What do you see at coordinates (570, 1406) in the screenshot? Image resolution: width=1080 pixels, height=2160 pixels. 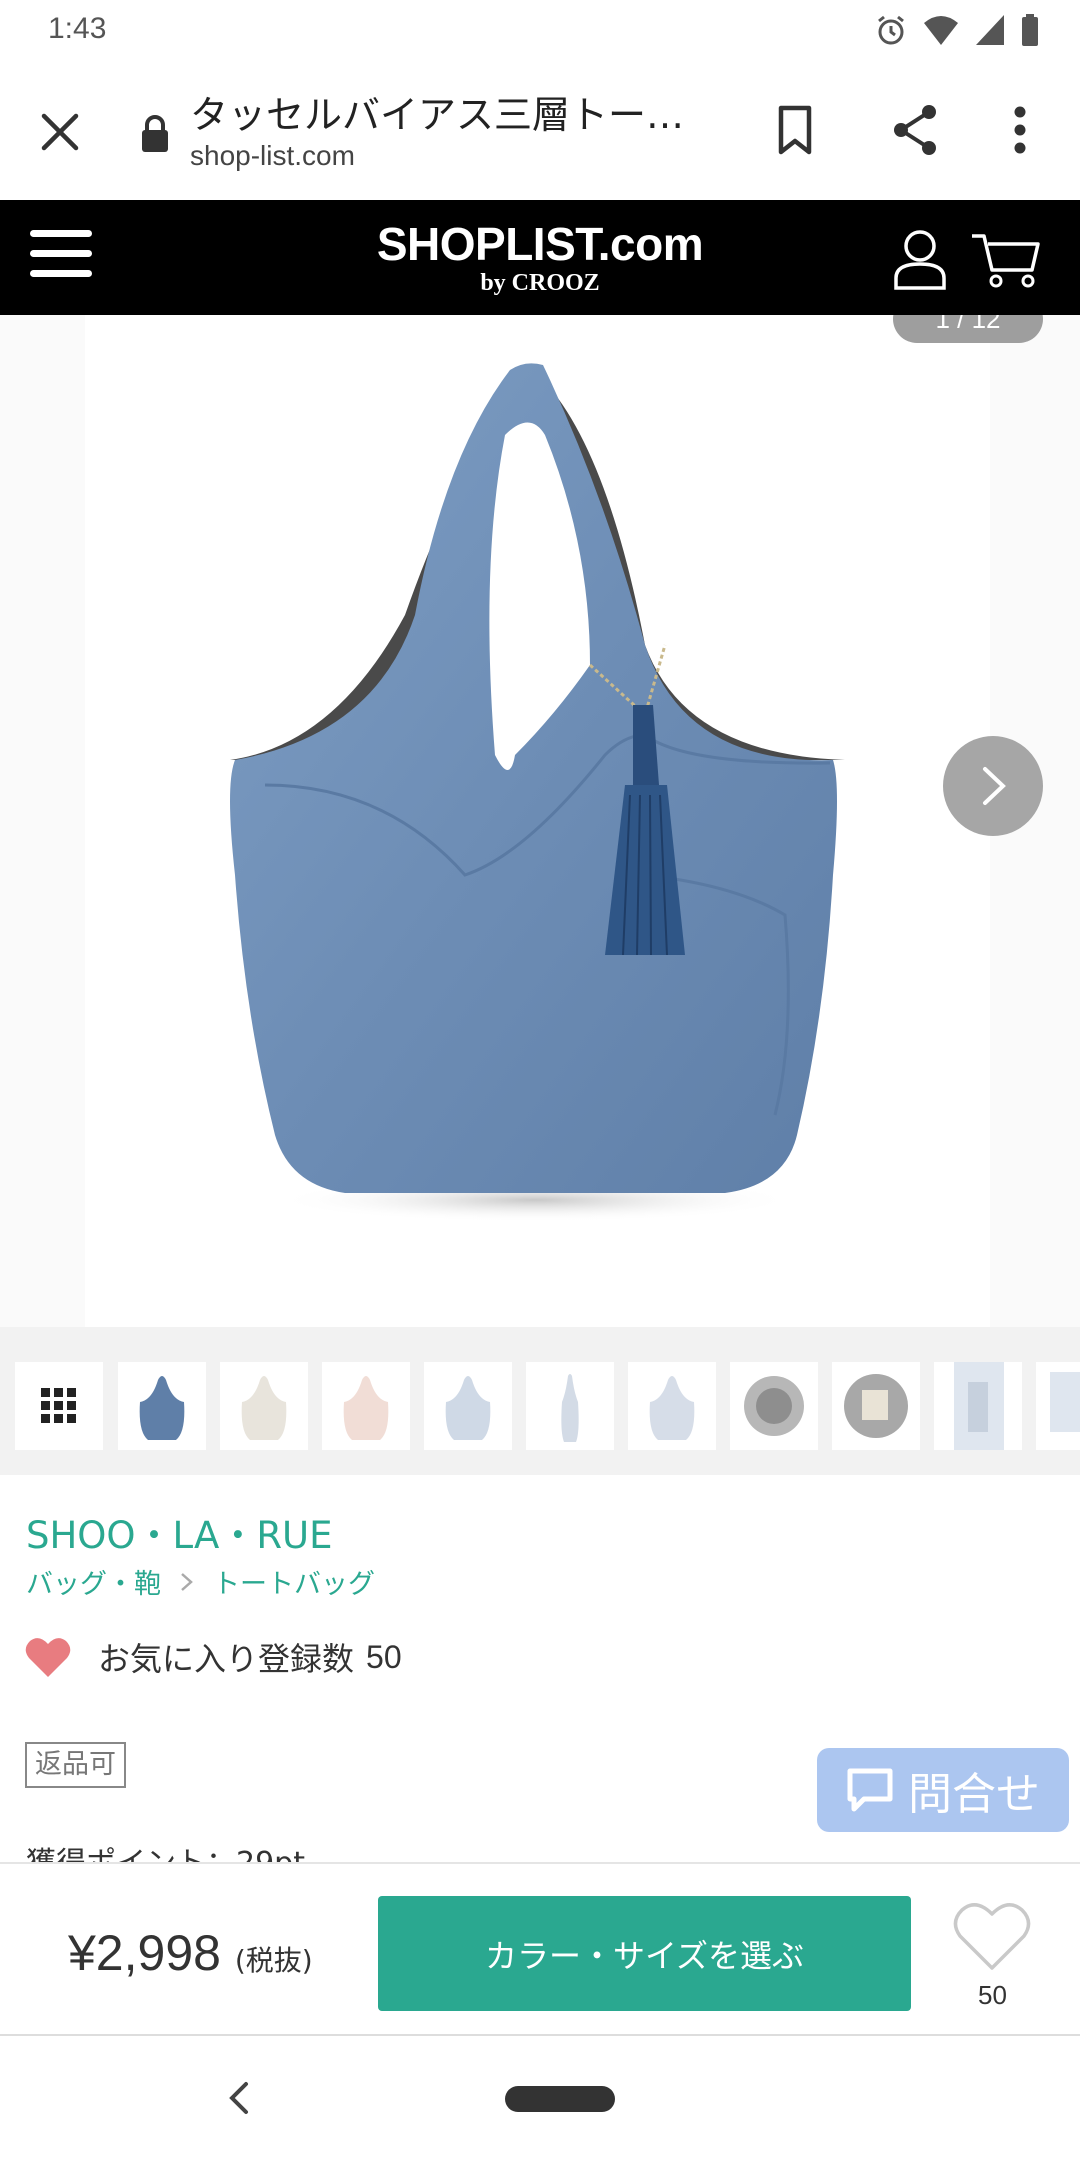 I see `thumbnail-side-view` at bounding box center [570, 1406].